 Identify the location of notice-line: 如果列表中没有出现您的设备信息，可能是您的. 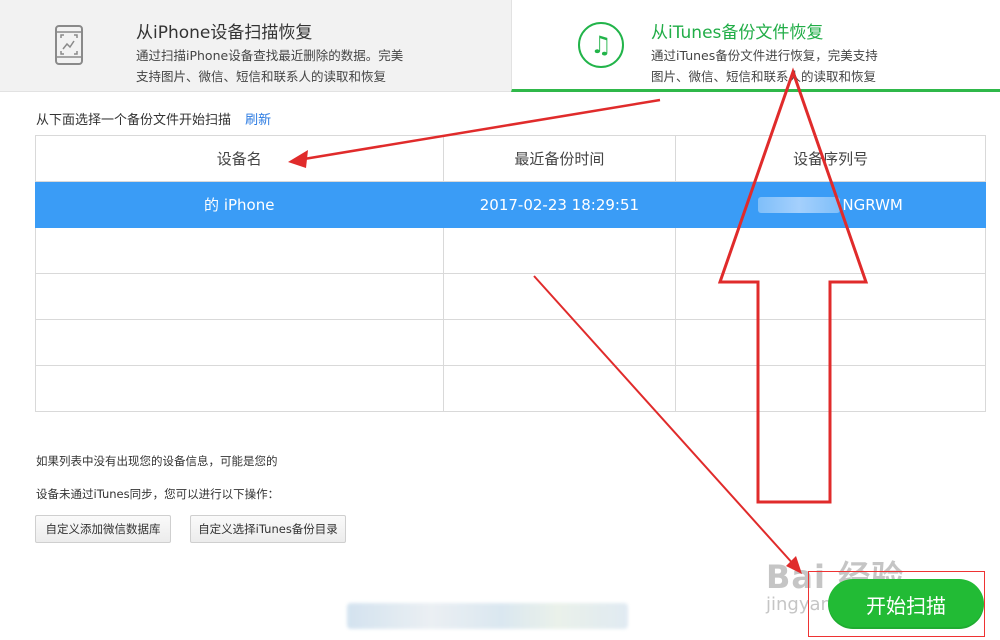
(157, 461).